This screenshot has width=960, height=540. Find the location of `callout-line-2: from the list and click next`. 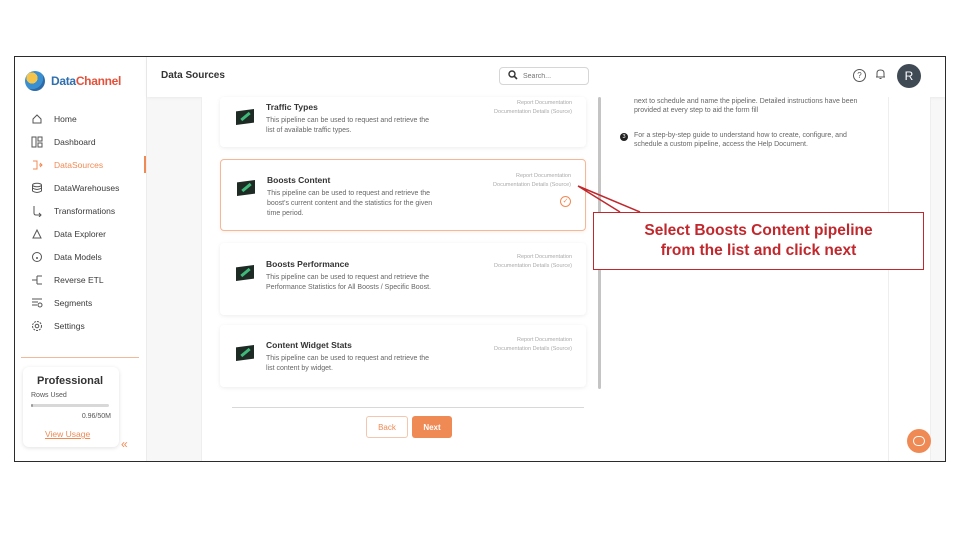

callout-line-2: from the list and click next is located at coordinates (758, 250).